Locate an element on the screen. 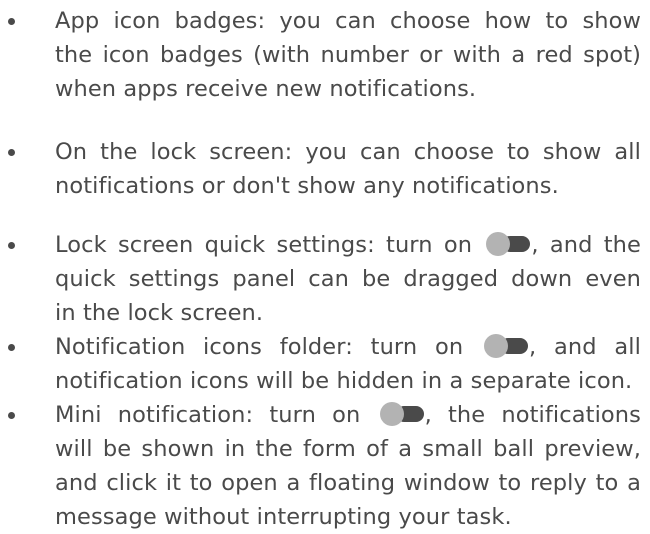 The height and width of the screenshot is (534, 650). text-segment: , the notifications is located at coordinates (532, 415).